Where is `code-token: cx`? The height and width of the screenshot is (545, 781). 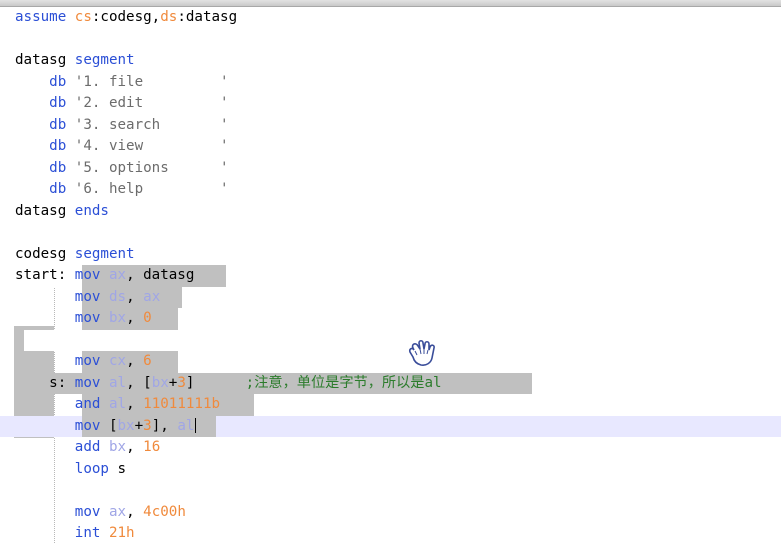
code-token: cx is located at coordinates (117, 361).